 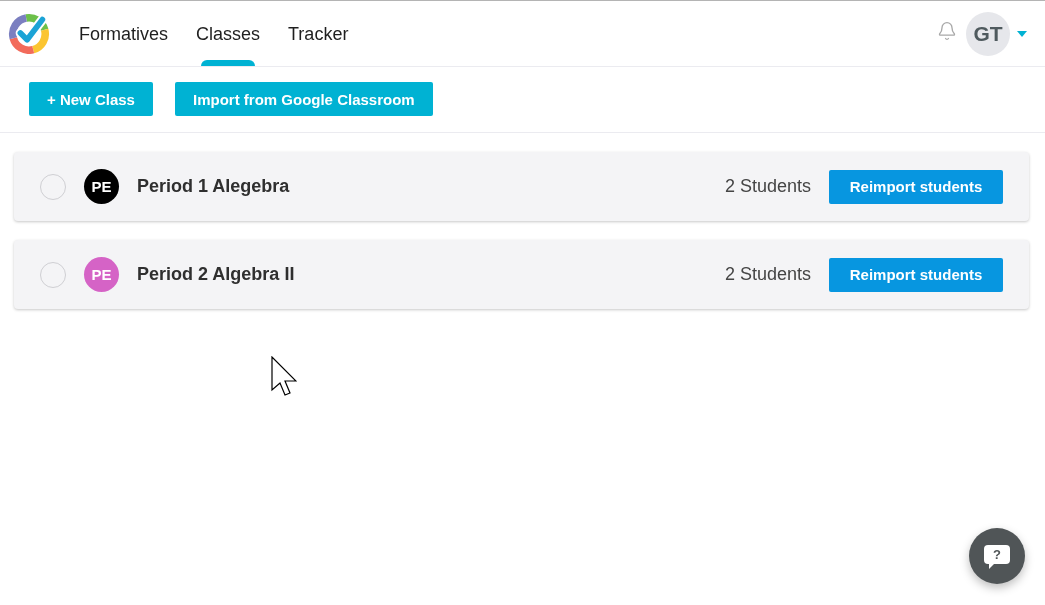 I want to click on class-name: Period 2 Algebra II, so click(x=216, y=274).